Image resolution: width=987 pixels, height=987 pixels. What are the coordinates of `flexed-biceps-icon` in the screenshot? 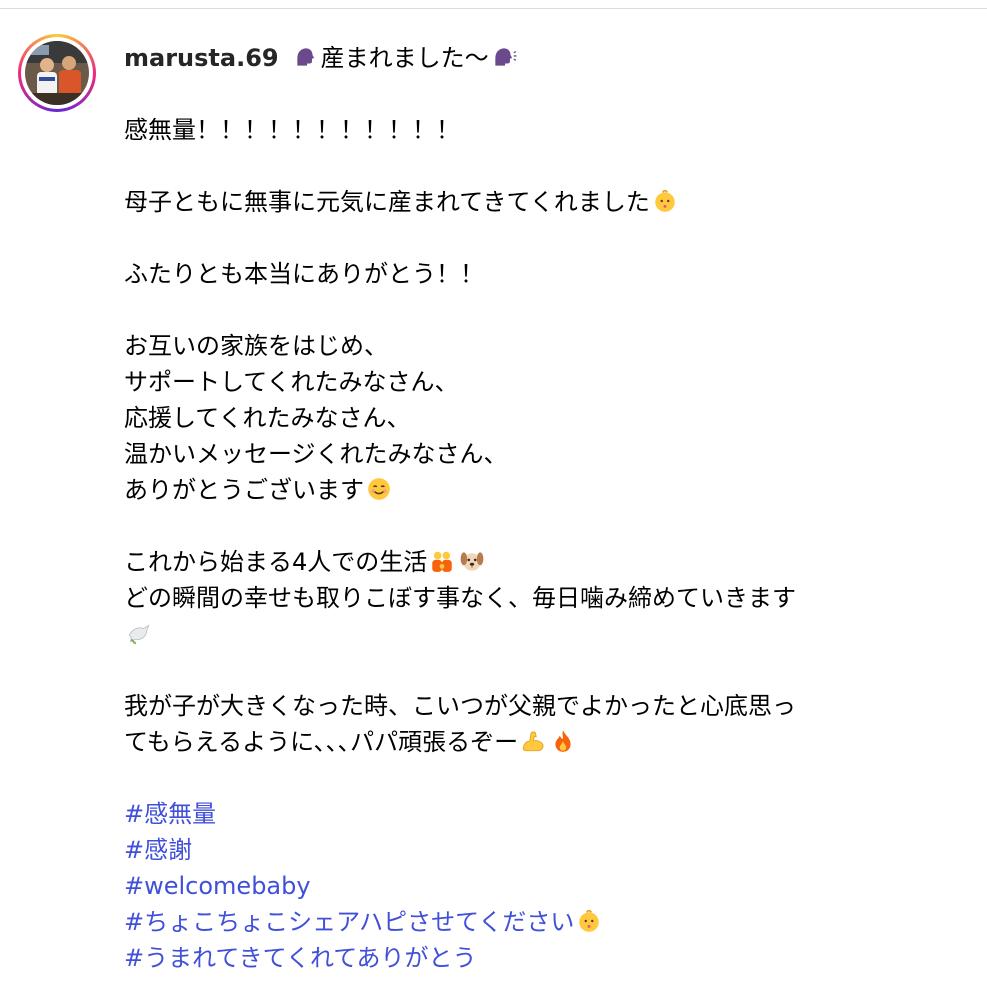 It's located at (533, 741).